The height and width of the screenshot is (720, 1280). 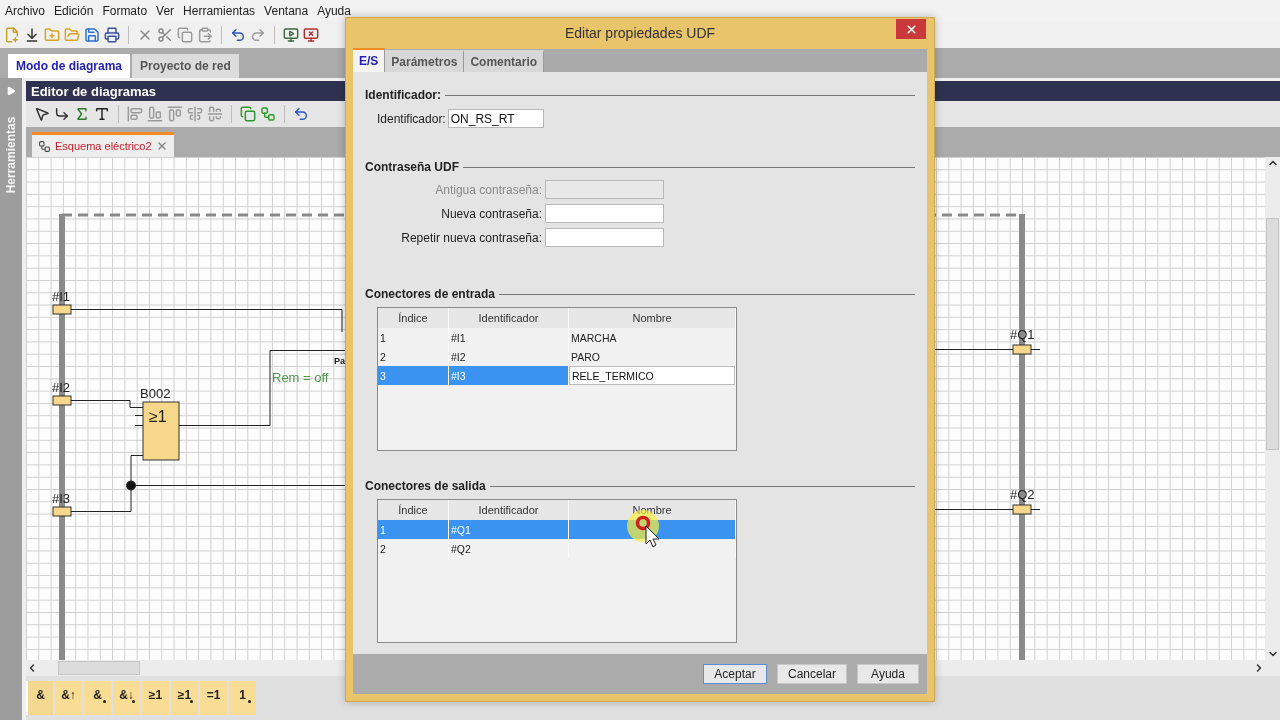 What do you see at coordinates (509, 529) in the screenshot?
I see `table-cell: #Q1` at bounding box center [509, 529].